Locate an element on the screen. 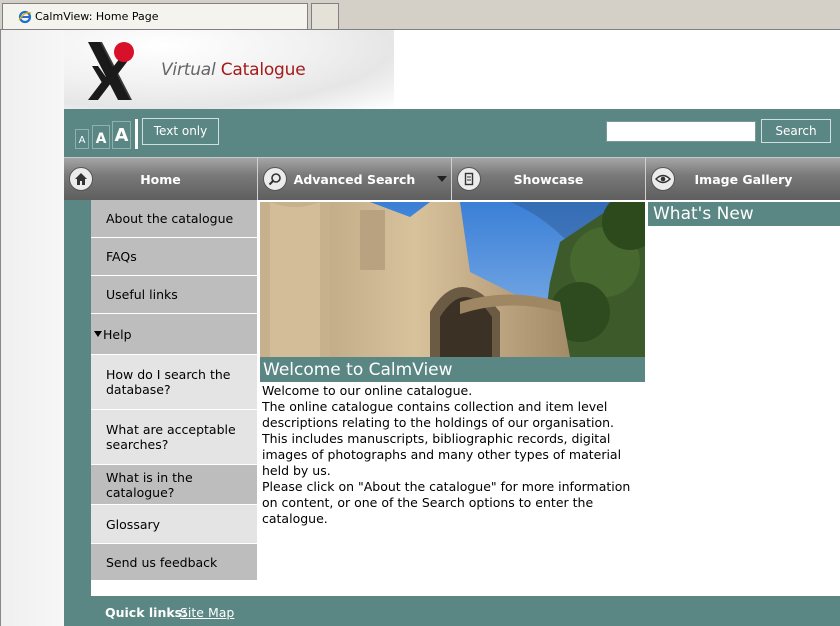  sidebar-item-how-to-search: How do I search the database? is located at coordinates (174, 382).